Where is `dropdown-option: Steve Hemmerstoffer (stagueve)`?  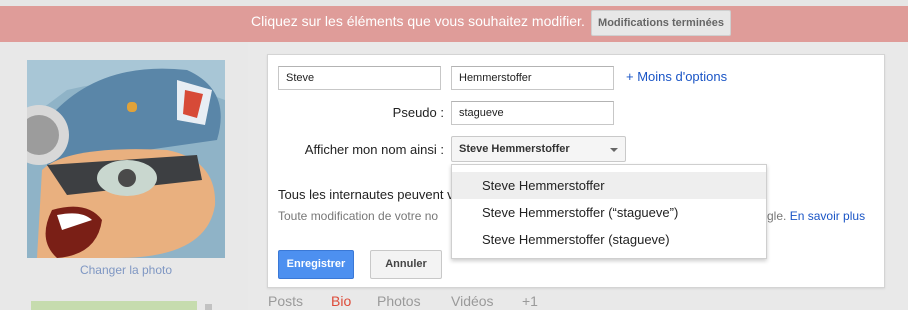 dropdown-option: Steve Hemmerstoffer (stagueve) is located at coordinates (609, 239).